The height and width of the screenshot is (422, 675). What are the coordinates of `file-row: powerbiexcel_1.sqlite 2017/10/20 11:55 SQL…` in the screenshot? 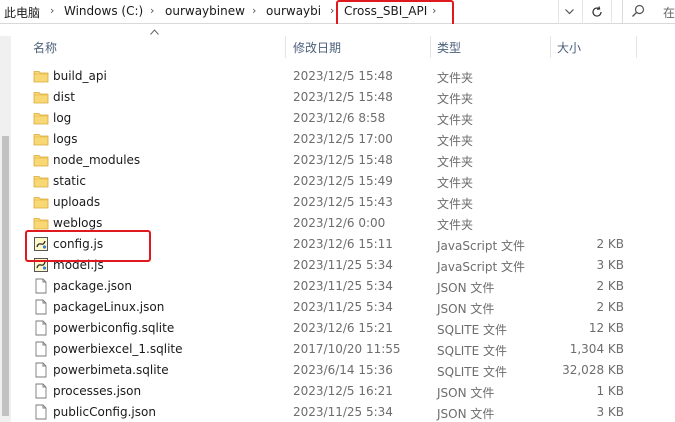 It's located at (324, 349).